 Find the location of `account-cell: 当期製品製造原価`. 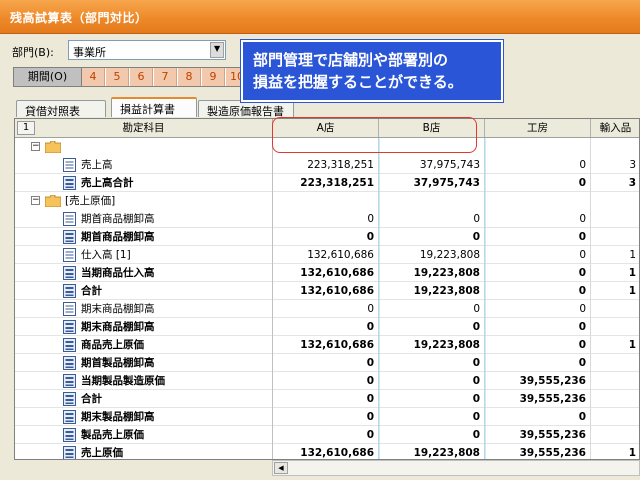

account-cell: 当期製品製造原価 is located at coordinates (144, 381).